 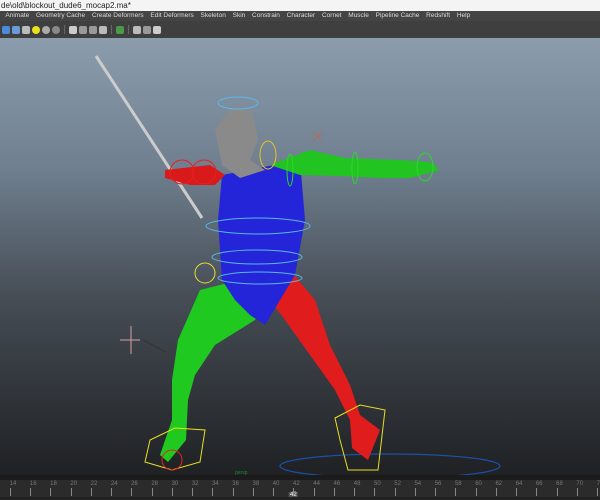 What do you see at coordinates (143, 340) in the screenshot?
I see `pole-vector-control` at bounding box center [143, 340].